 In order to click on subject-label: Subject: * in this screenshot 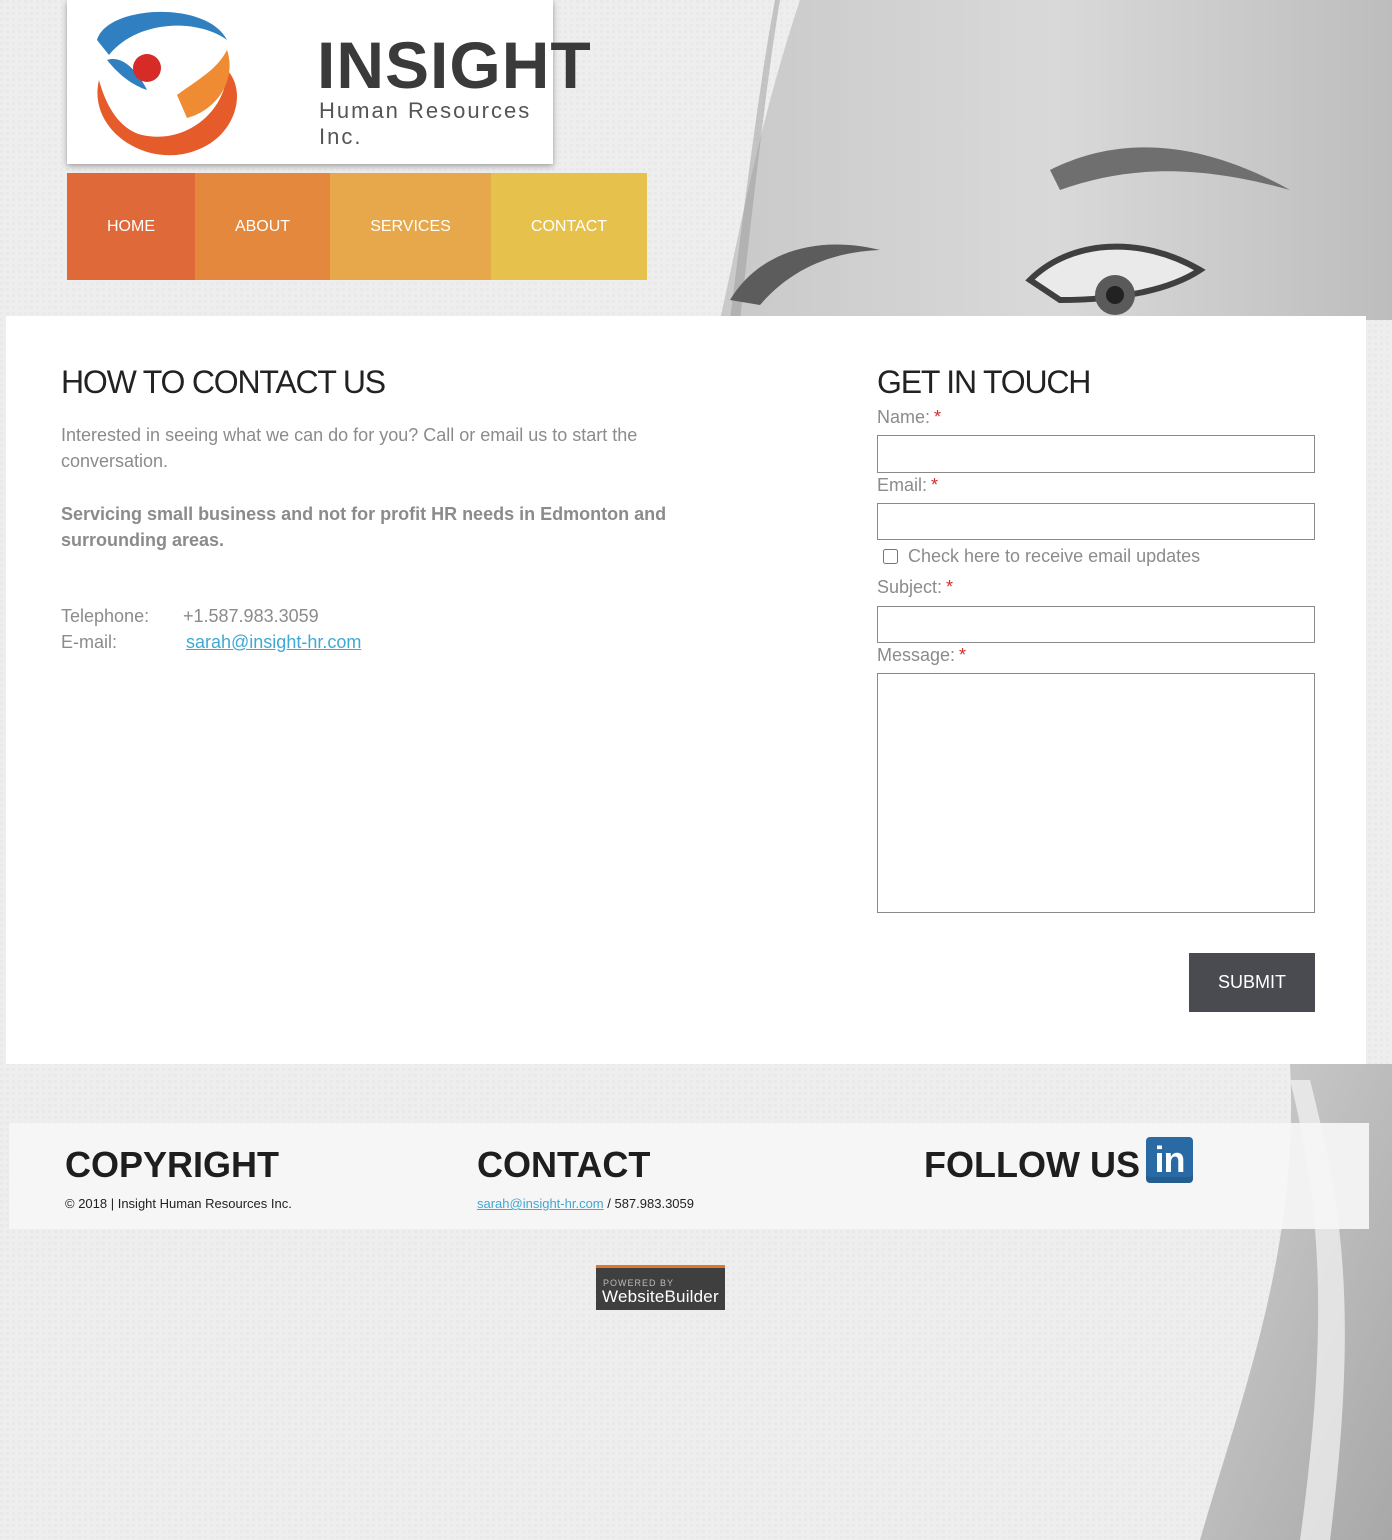, I will do `click(915, 587)`.